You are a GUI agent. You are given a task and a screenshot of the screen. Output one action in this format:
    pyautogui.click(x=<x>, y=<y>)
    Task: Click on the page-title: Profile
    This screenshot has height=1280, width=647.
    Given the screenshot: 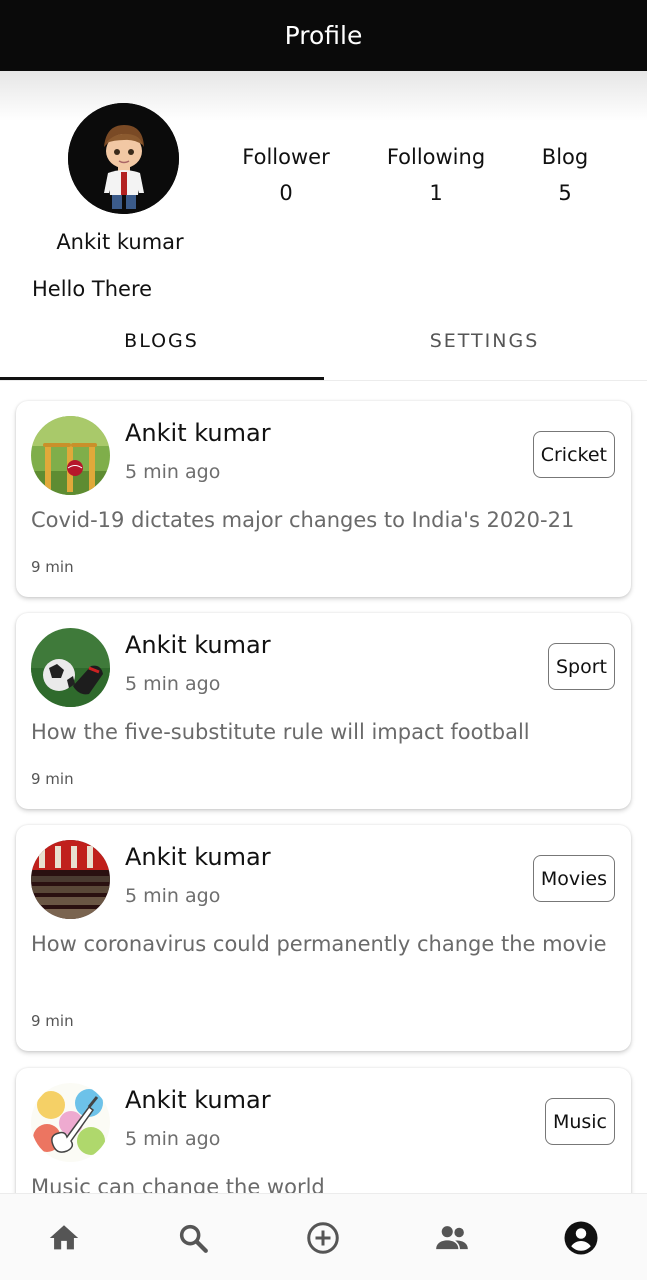 What is the action you would take?
    pyautogui.click(x=323, y=35)
    